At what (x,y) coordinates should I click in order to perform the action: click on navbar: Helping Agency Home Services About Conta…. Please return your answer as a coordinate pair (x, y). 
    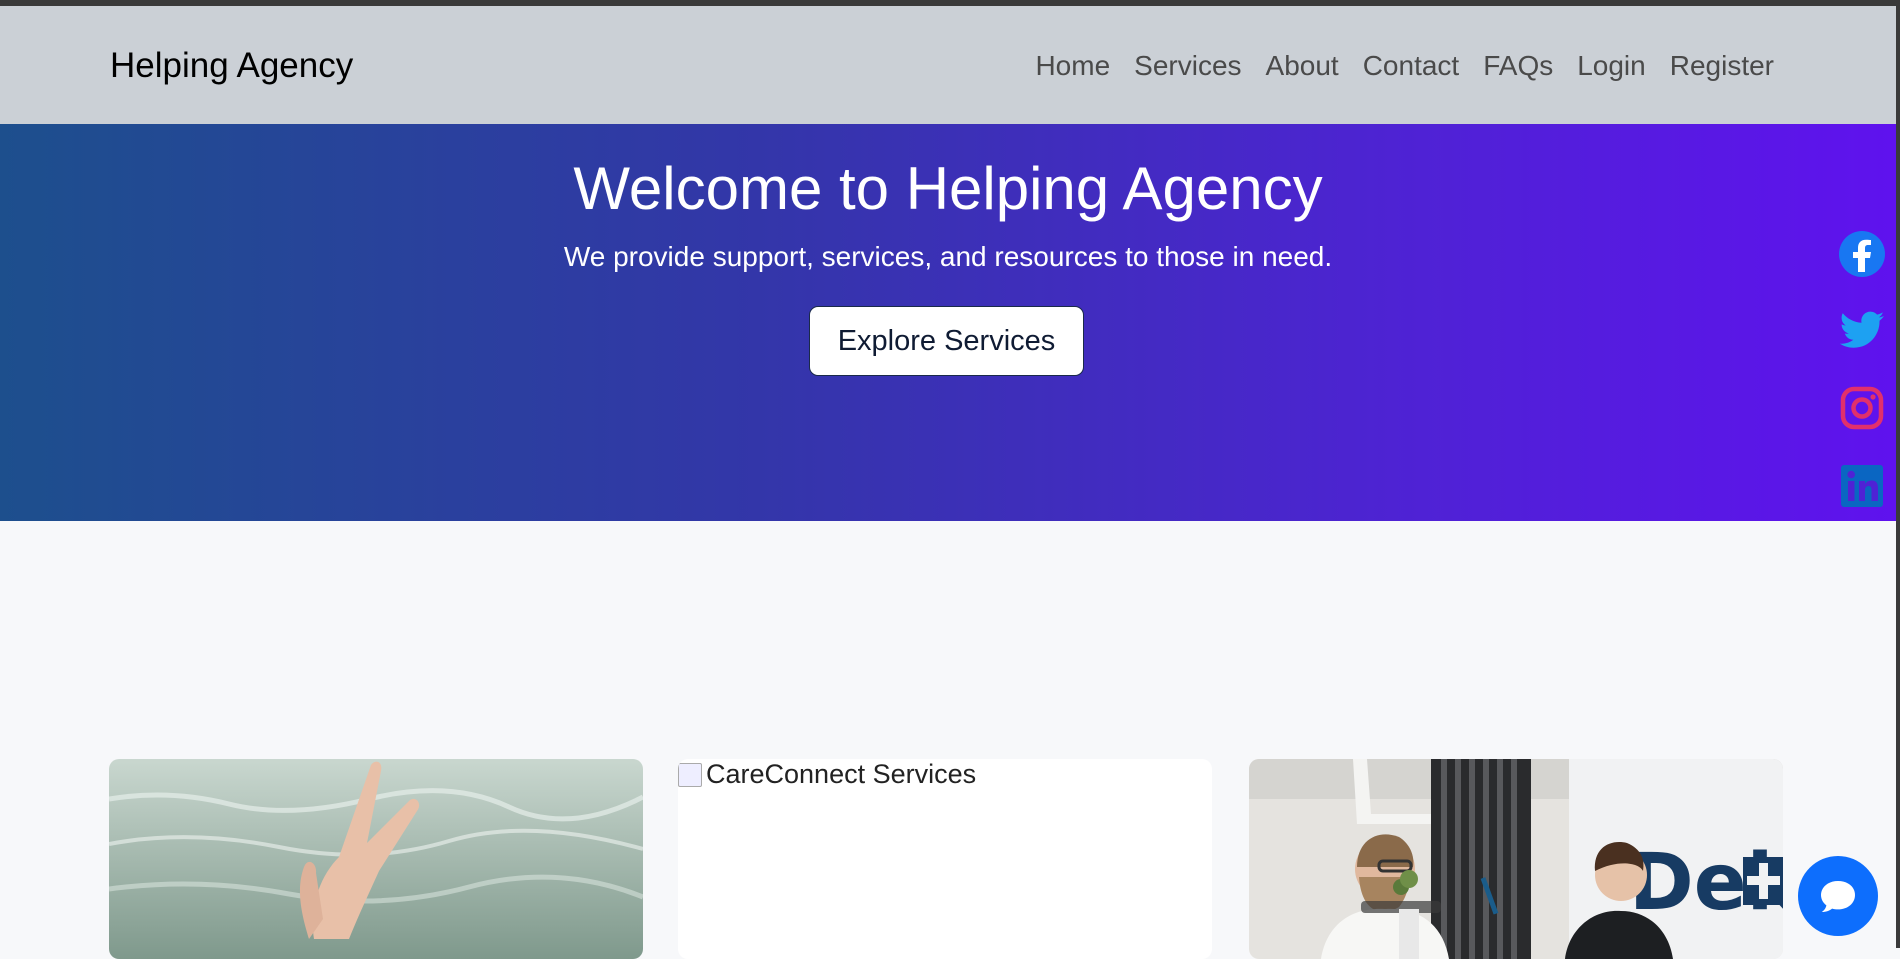
    Looking at the image, I should click on (948, 65).